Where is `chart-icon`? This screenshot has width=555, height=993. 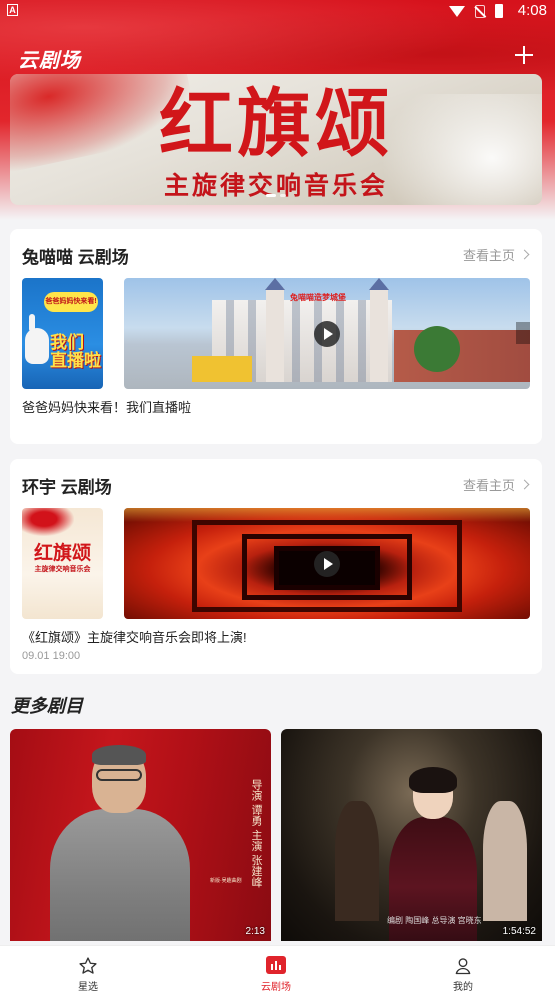 chart-icon is located at coordinates (276, 965).